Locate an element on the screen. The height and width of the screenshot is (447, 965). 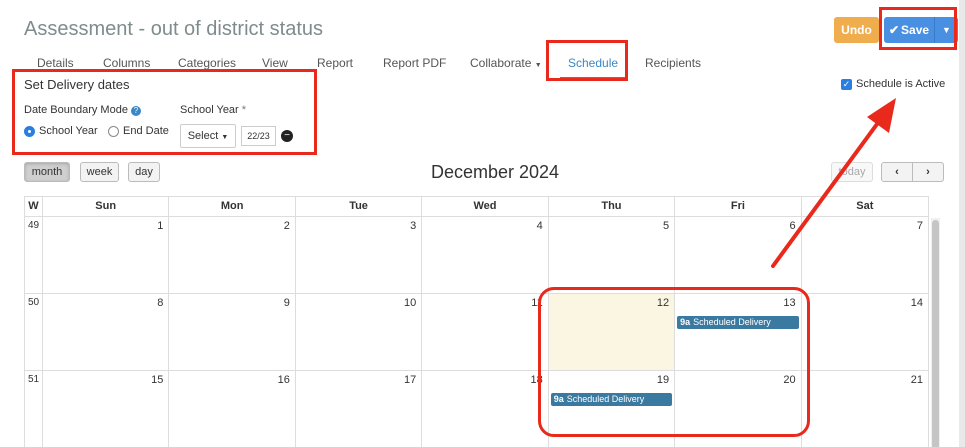
annotation-arrow-icon is located at coordinates (833, 183).